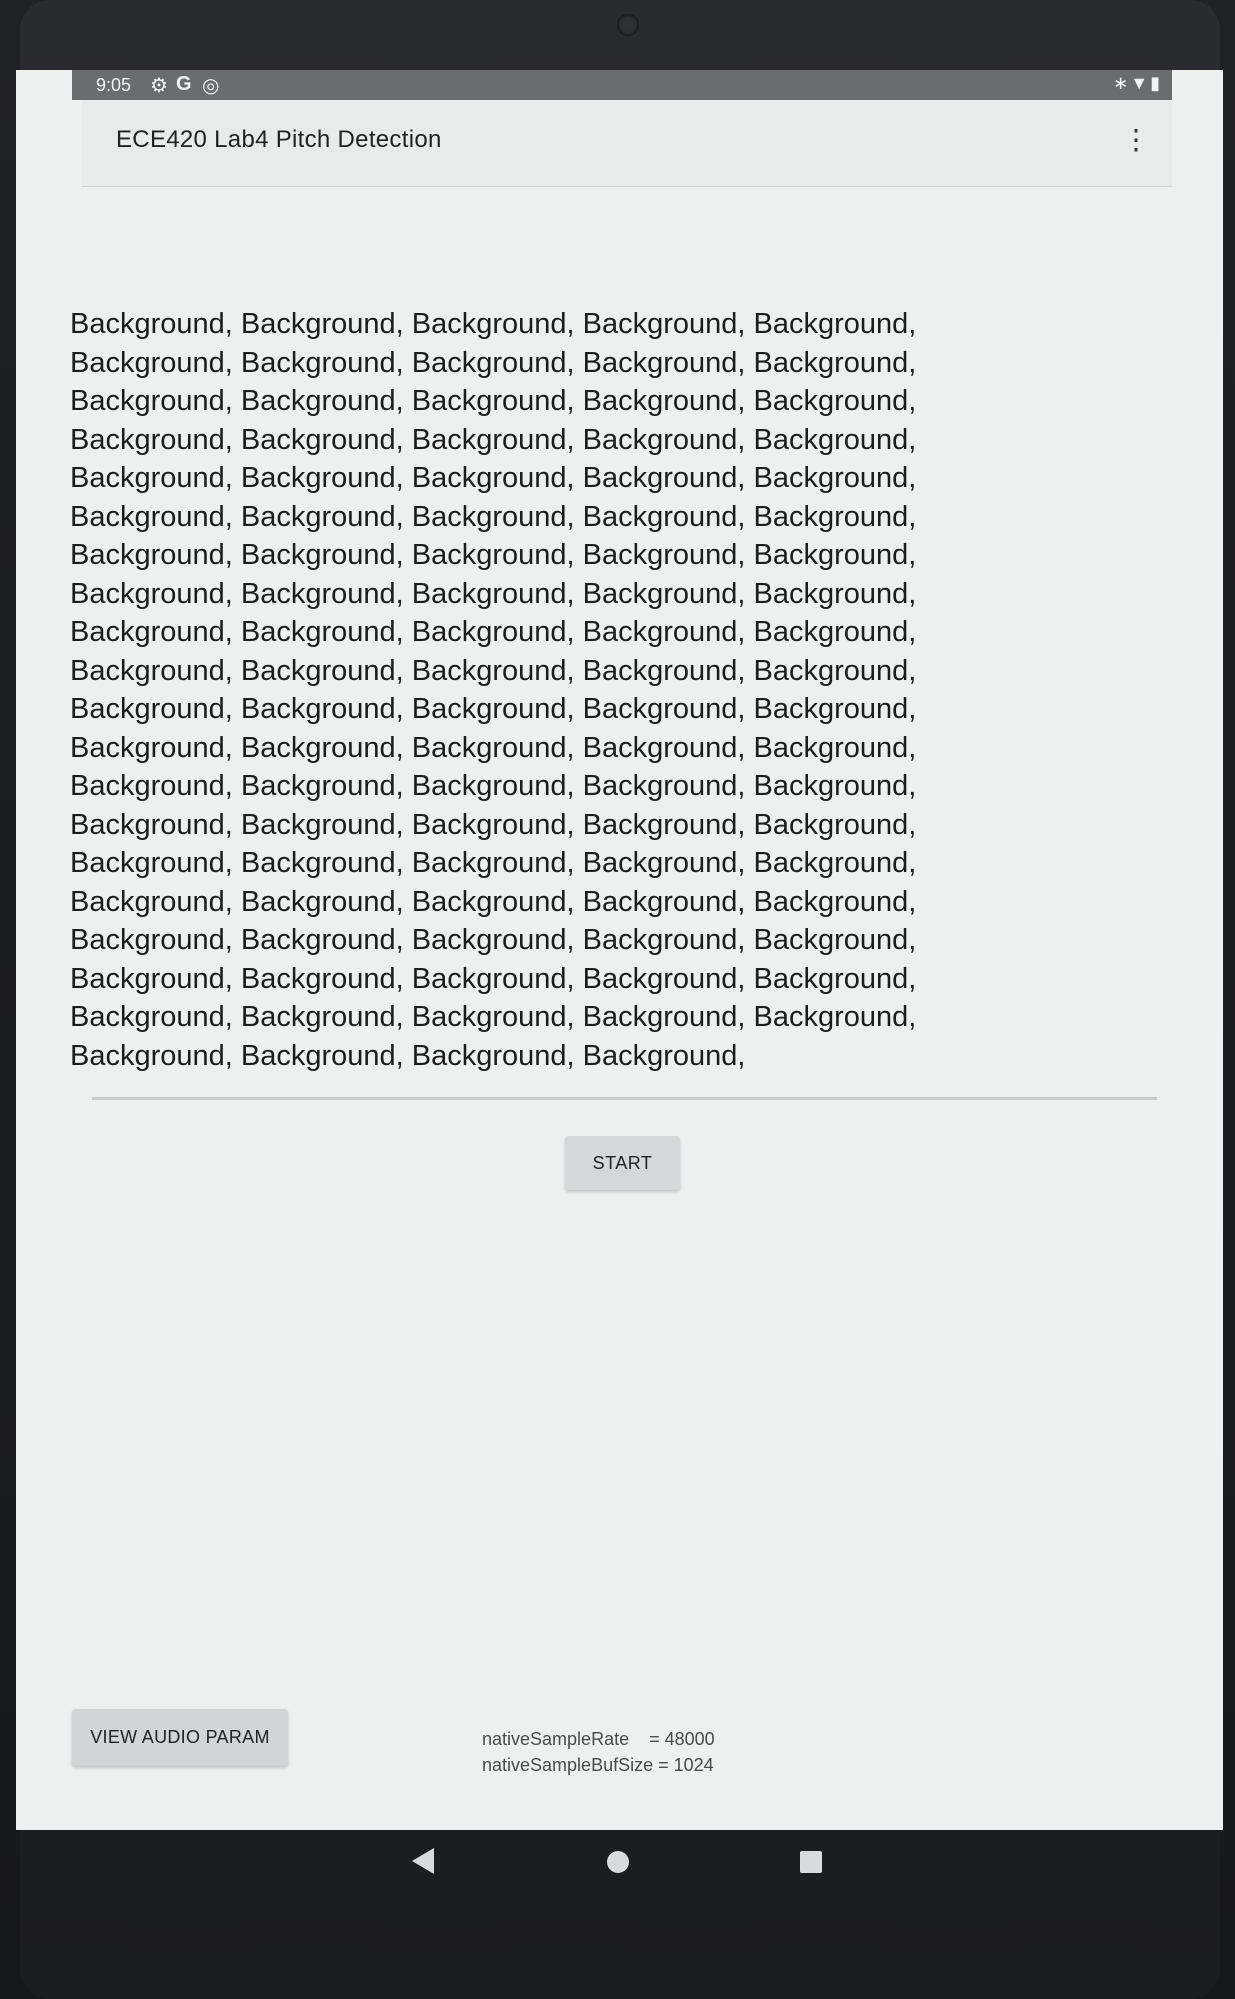  I want to click on front-camera, so click(628, 25).